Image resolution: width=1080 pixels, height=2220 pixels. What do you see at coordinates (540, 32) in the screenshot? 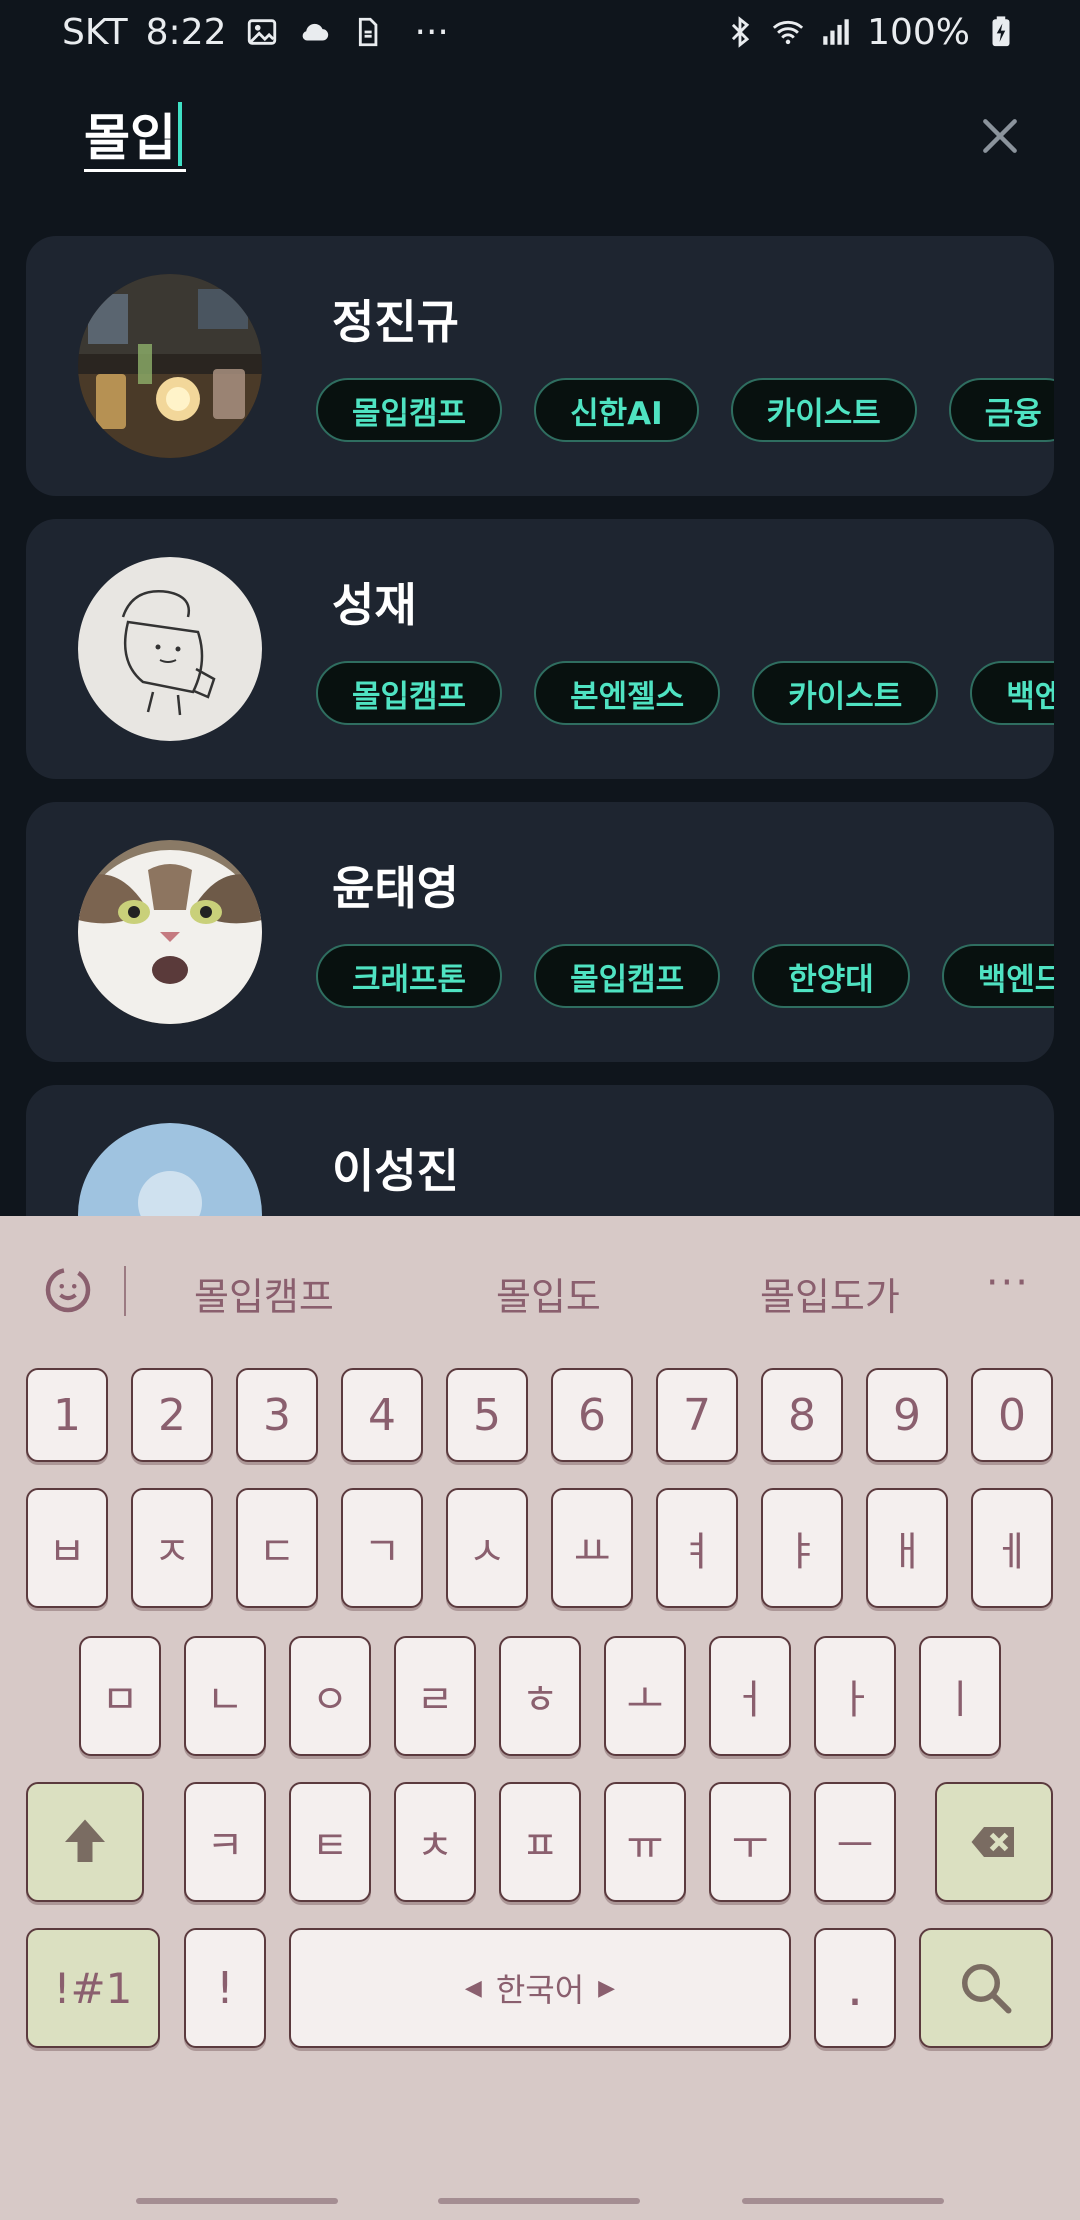
I see `status-bar: SKT 8:22 ··· 100%` at bounding box center [540, 32].